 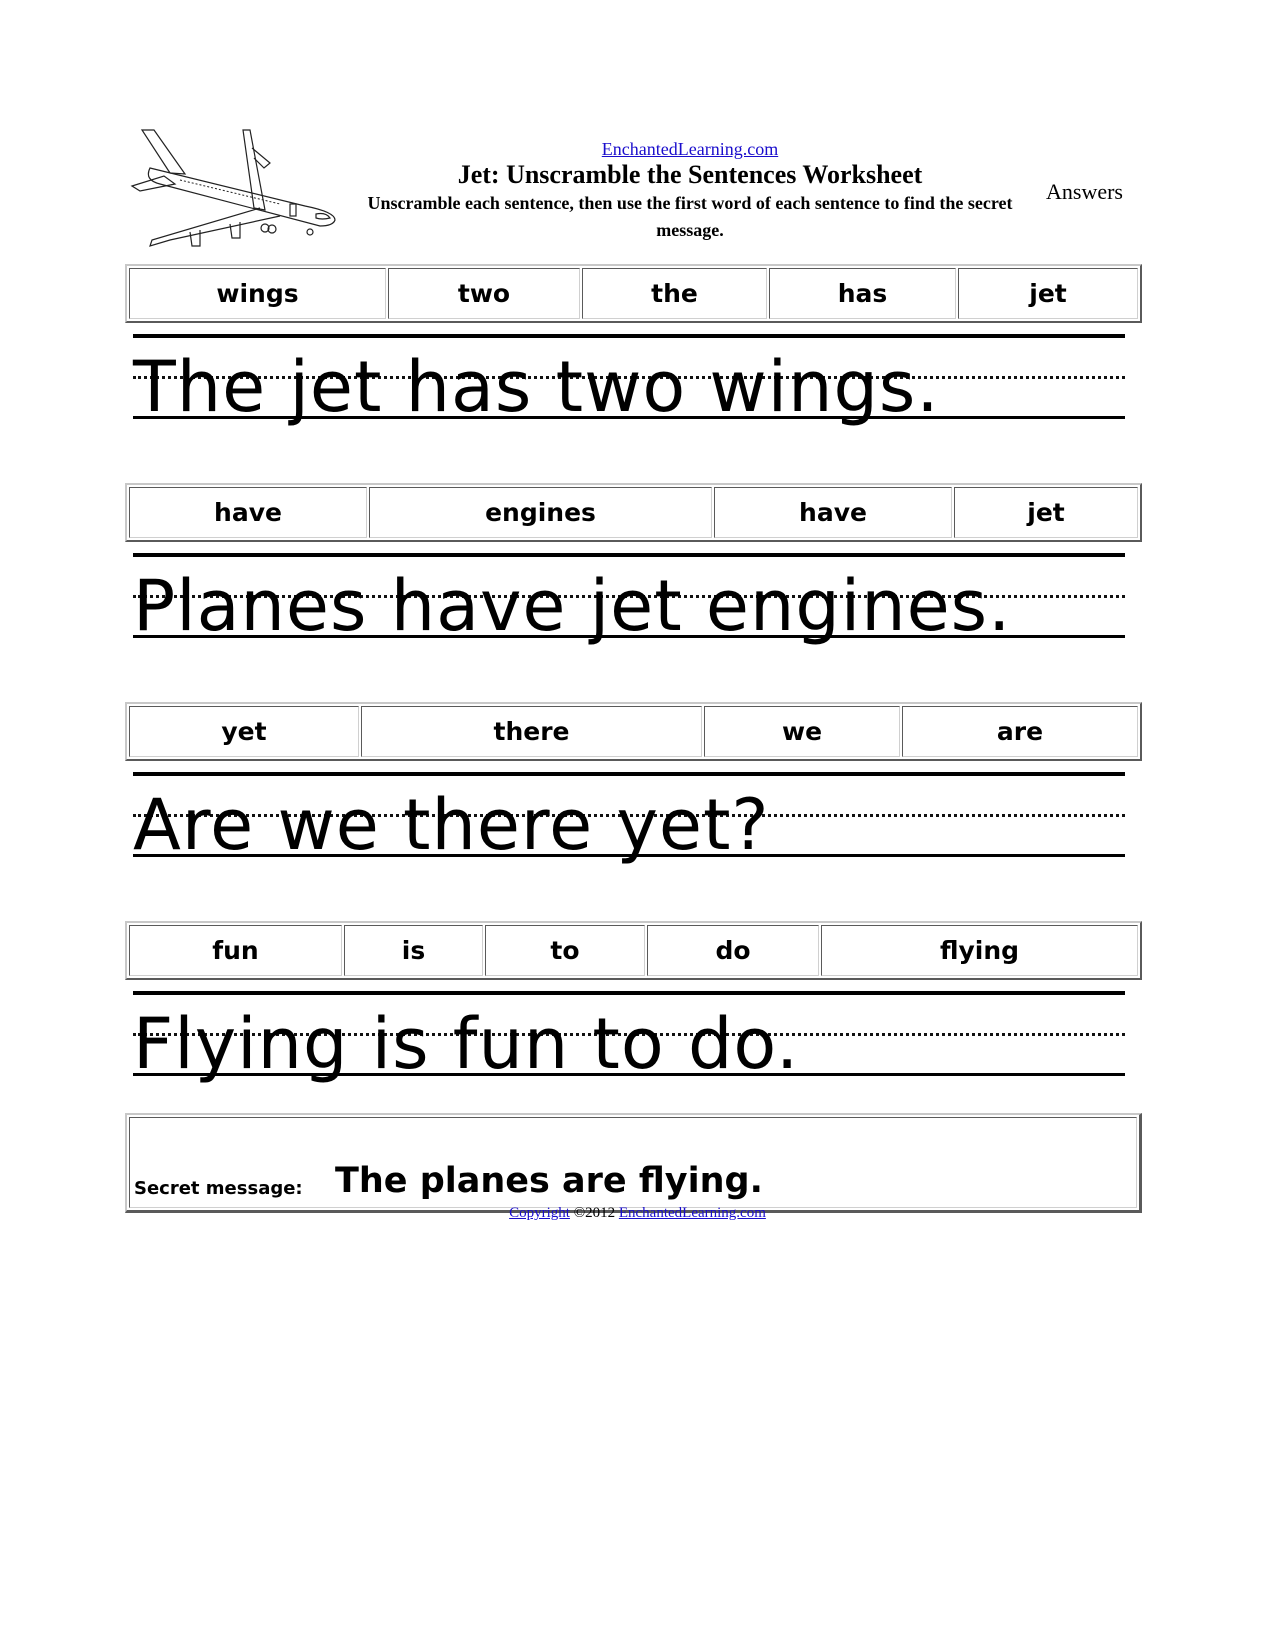 What do you see at coordinates (674, 293) in the screenshot?
I see `word-tile: the` at bounding box center [674, 293].